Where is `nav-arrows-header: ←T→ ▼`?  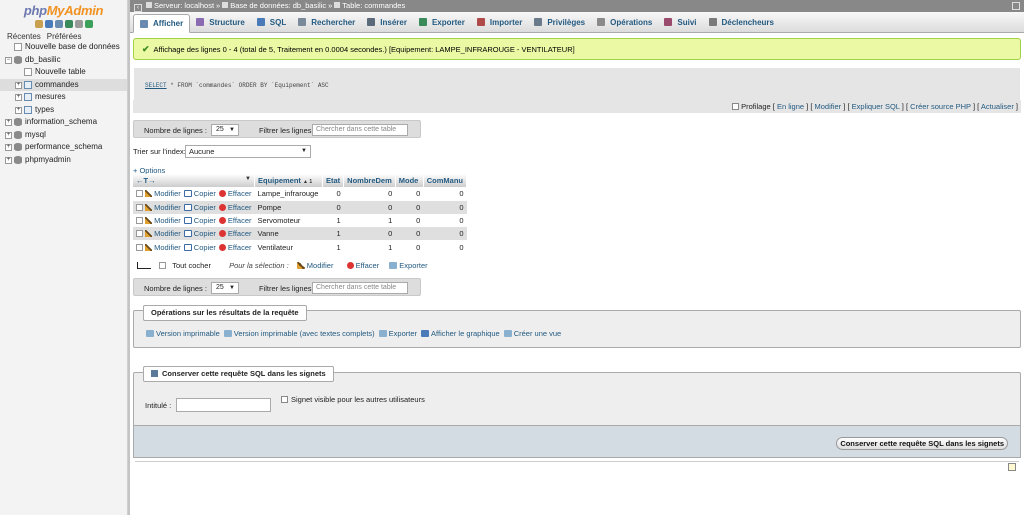 nav-arrows-header: ←T→ ▼ is located at coordinates (194, 181).